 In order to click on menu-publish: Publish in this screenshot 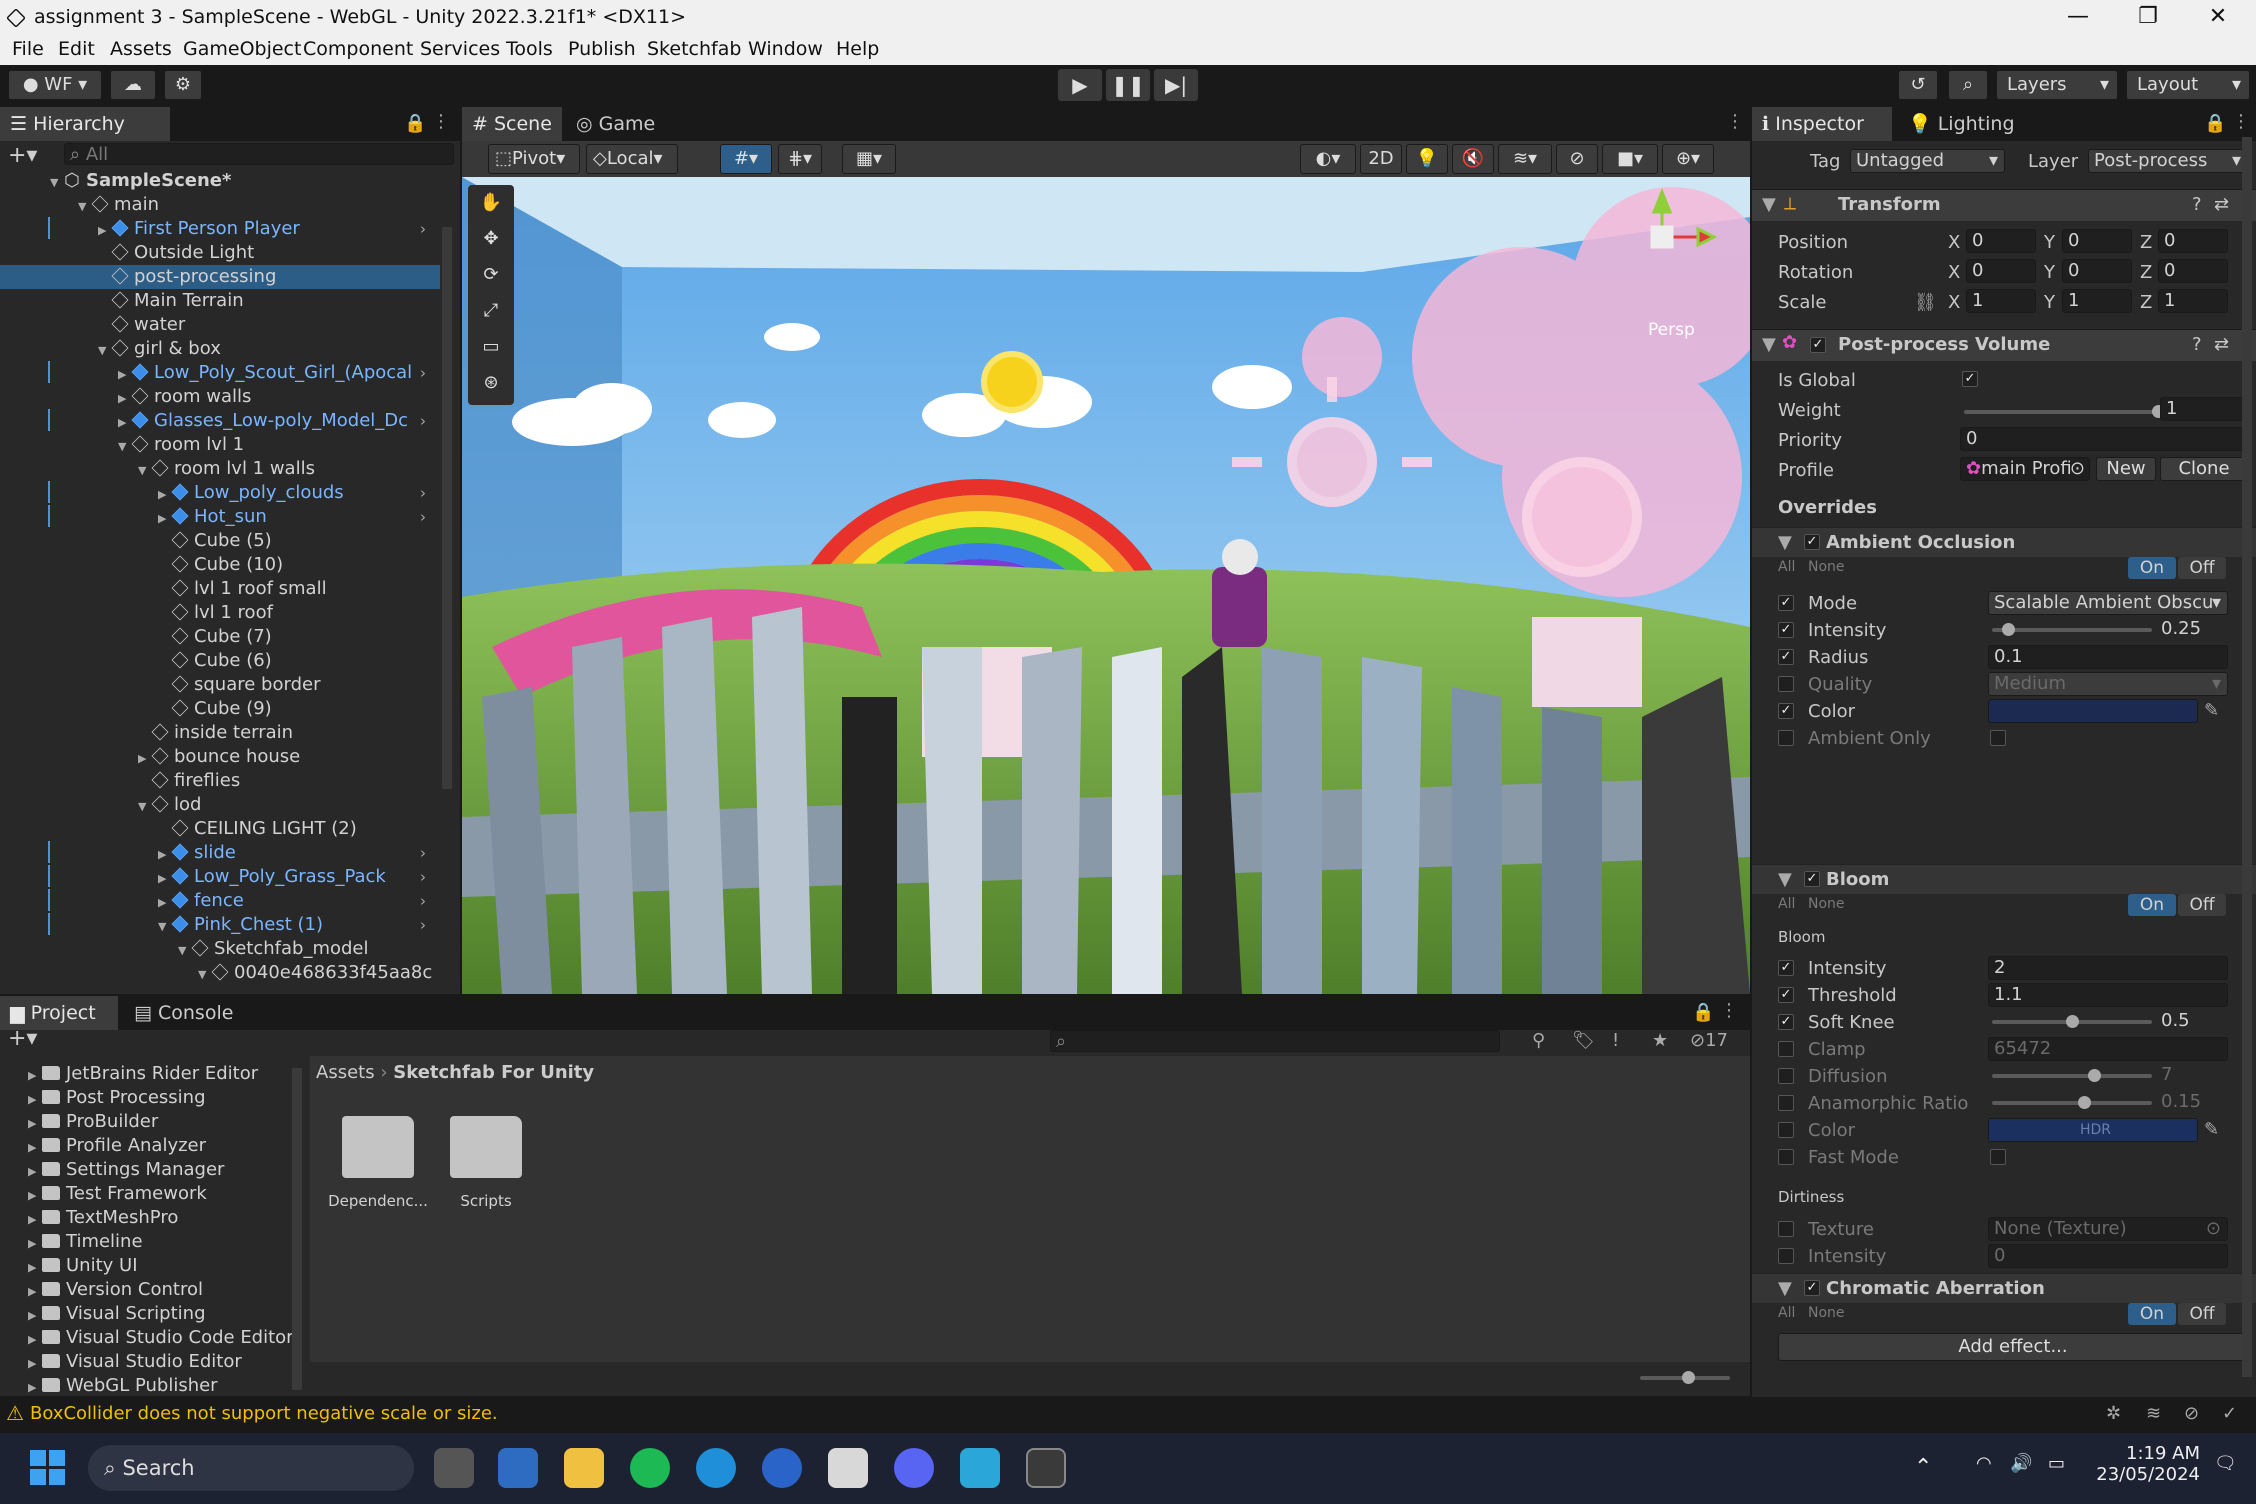, I will do `click(602, 49)`.